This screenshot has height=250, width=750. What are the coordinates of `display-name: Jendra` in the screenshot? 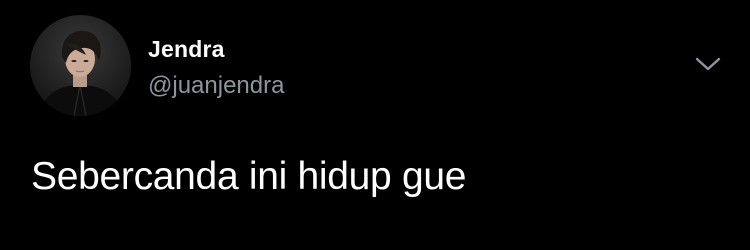 It's located at (186, 49).